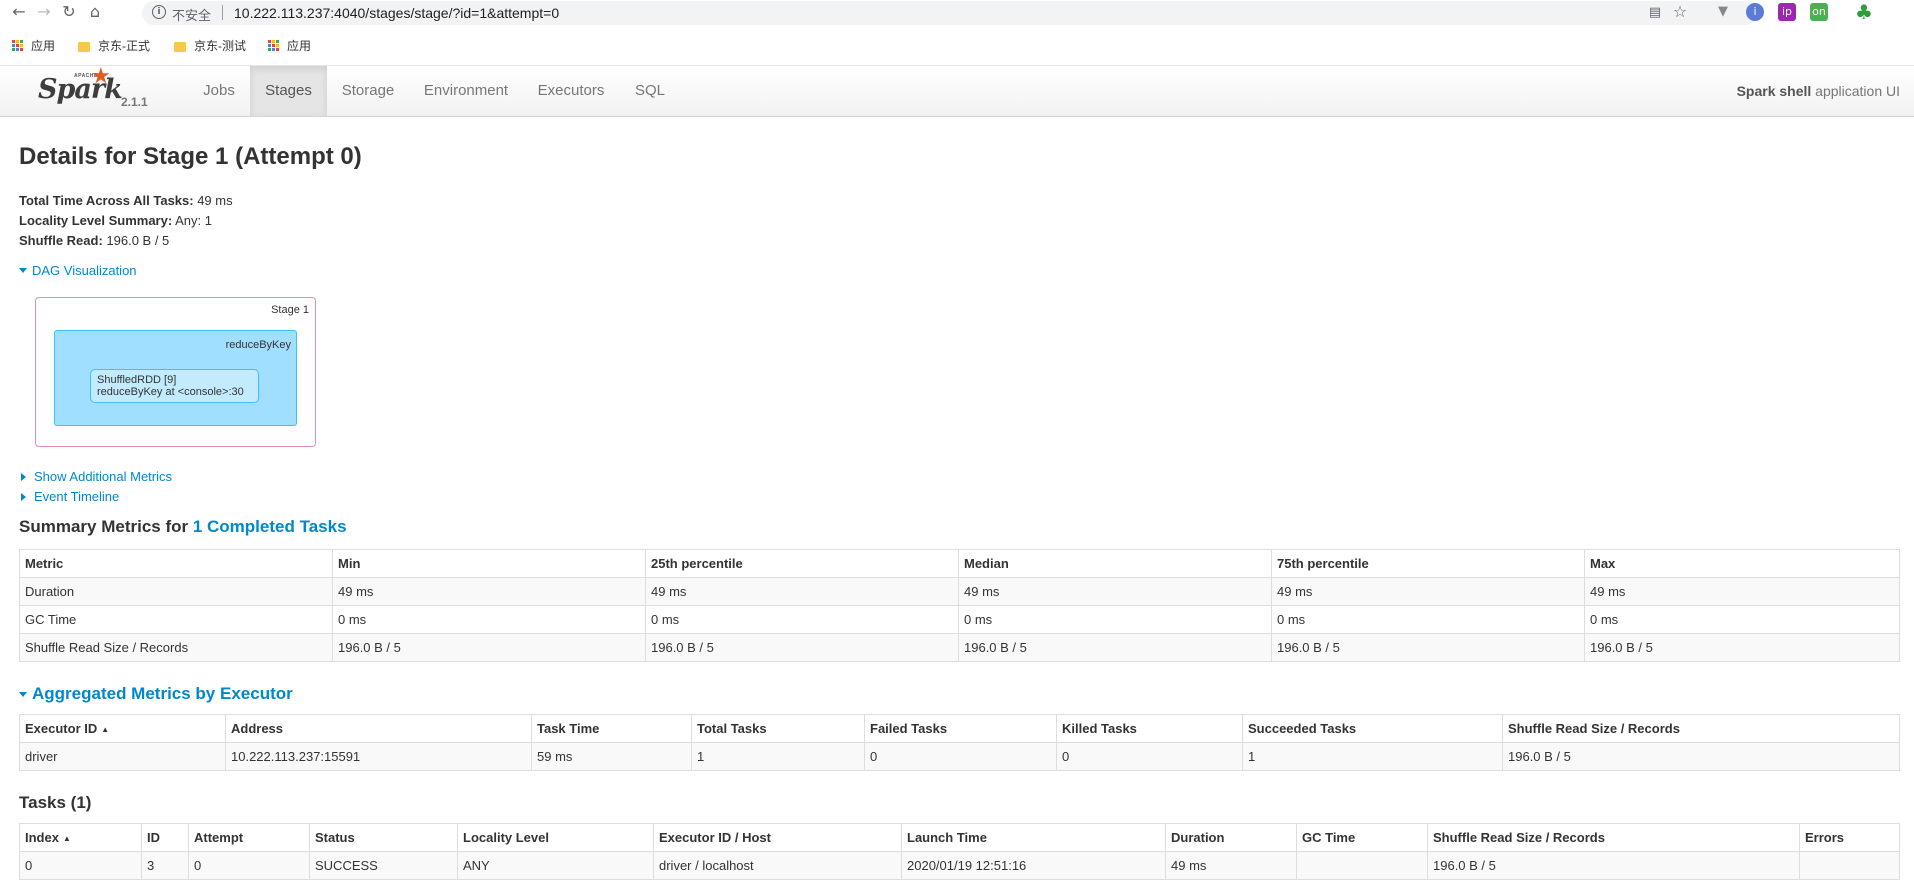 This screenshot has height=895, width=1914. I want to click on locality-summary: Locality Level Summary: Any: 1, so click(115, 220).